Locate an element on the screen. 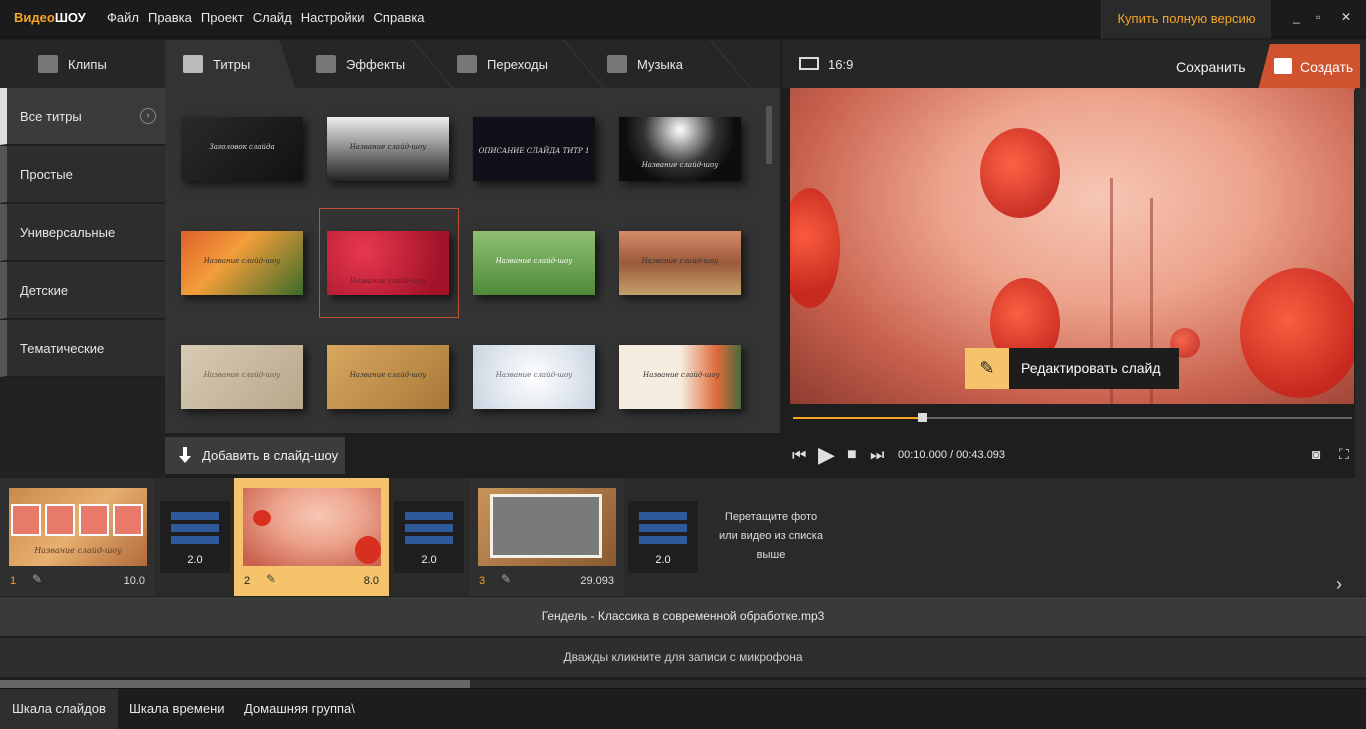 The image size is (1366, 729). menu-slide: Слайд is located at coordinates (272, 17).